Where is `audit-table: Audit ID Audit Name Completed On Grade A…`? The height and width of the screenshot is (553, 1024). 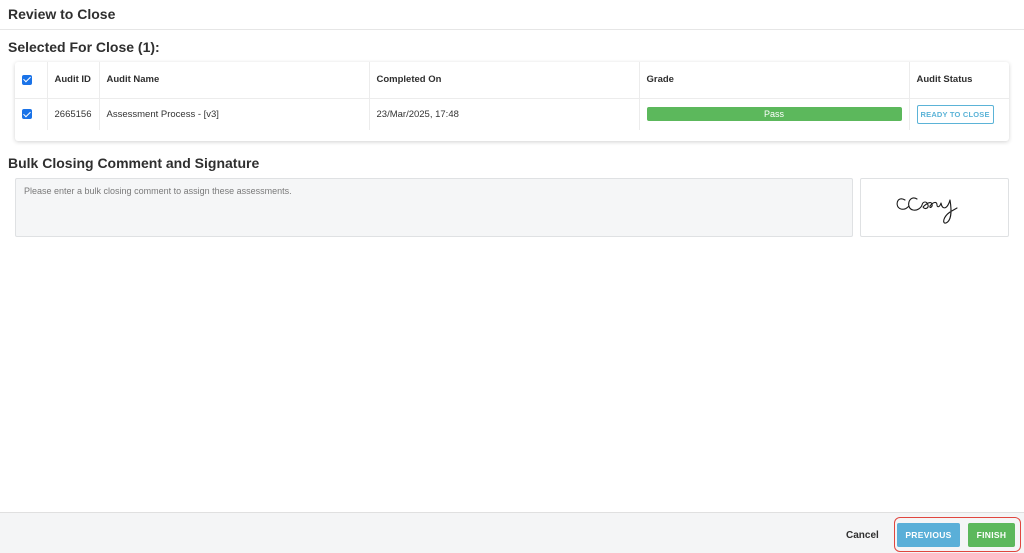 audit-table: Audit ID Audit Name Completed On Grade A… is located at coordinates (512, 96).